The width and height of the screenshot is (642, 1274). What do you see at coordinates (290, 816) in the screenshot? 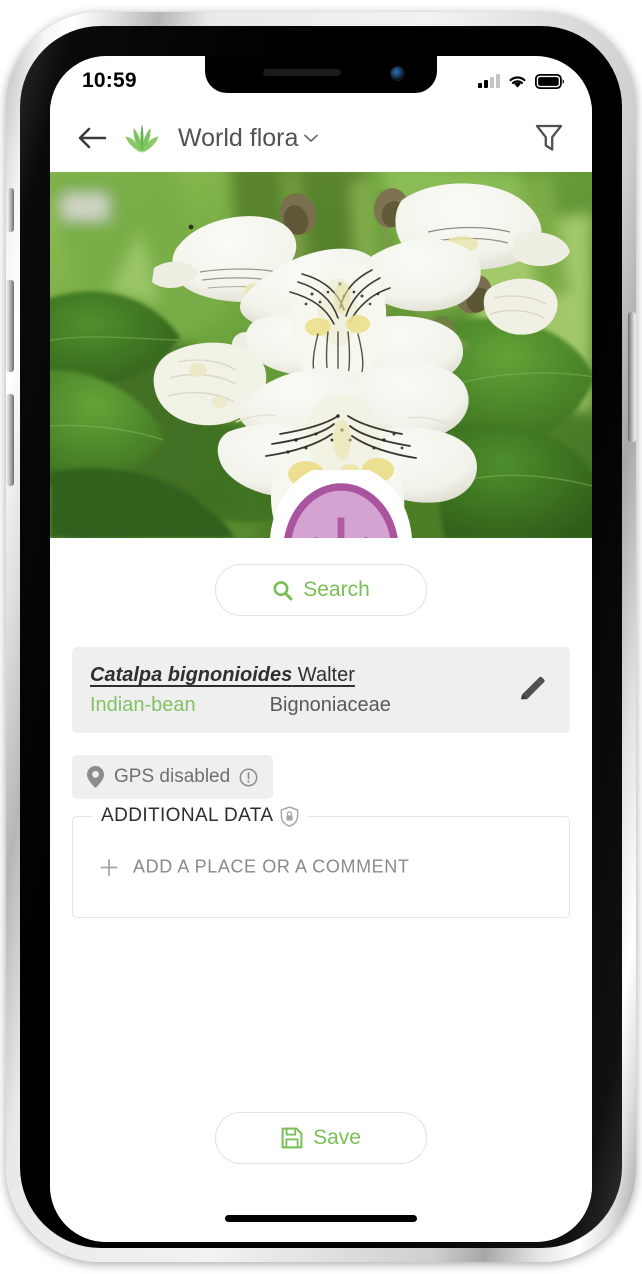
I see `shield-lock-icon` at bounding box center [290, 816].